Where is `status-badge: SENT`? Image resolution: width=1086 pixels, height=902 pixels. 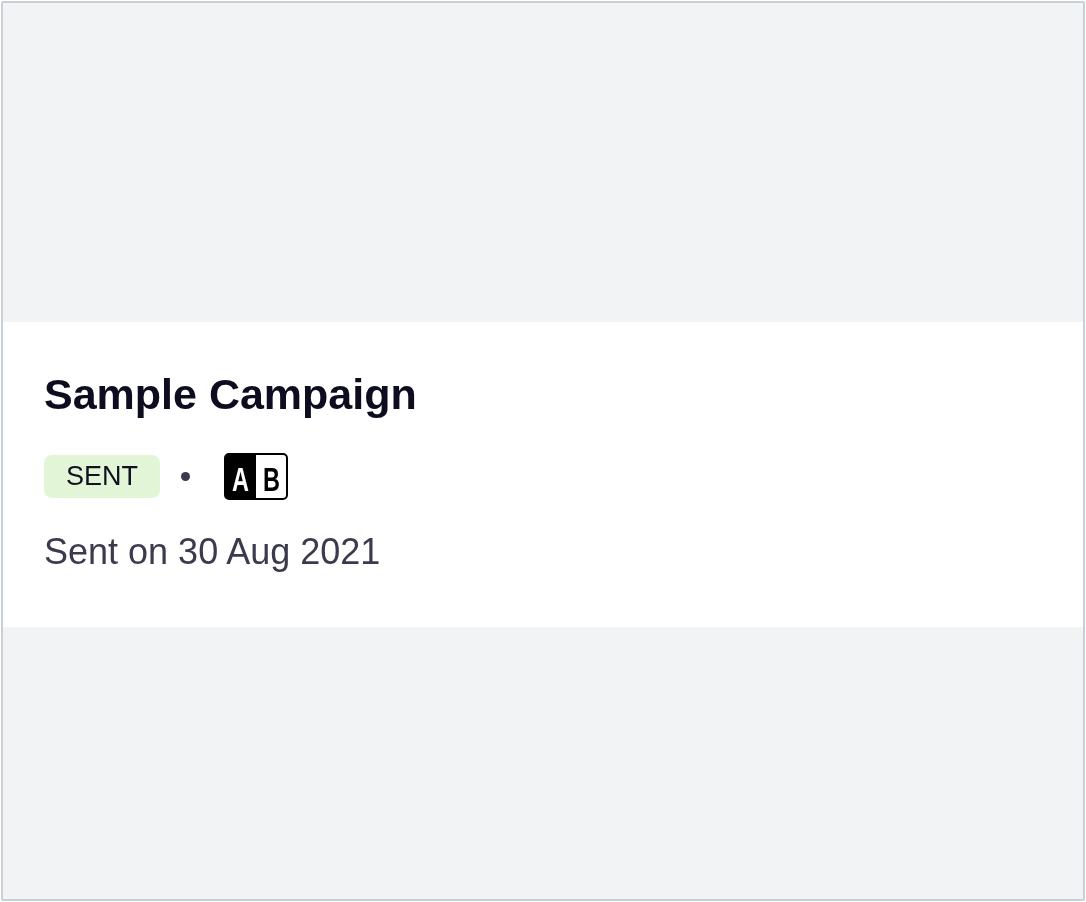 status-badge: SENT is located at coordinates (102, 477).